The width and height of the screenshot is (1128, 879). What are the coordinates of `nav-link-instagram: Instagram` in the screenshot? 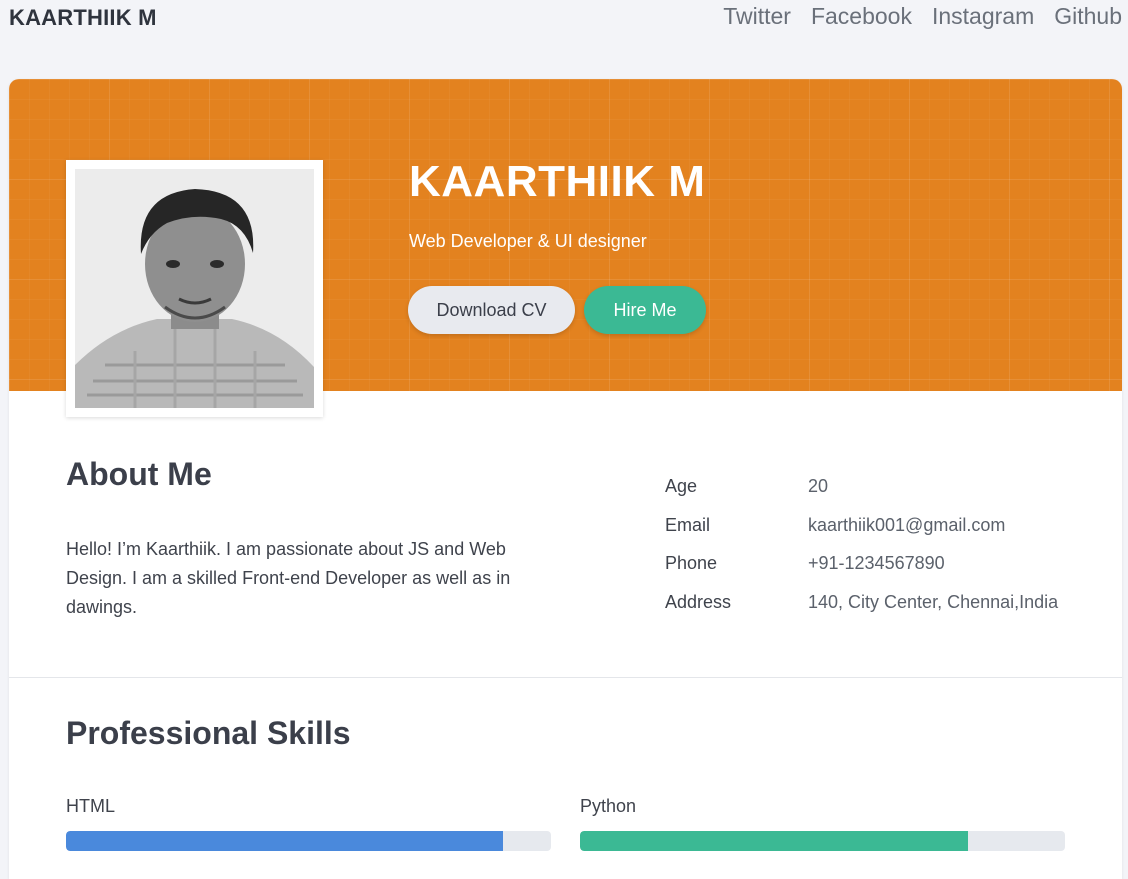 It's located at (983, 16).